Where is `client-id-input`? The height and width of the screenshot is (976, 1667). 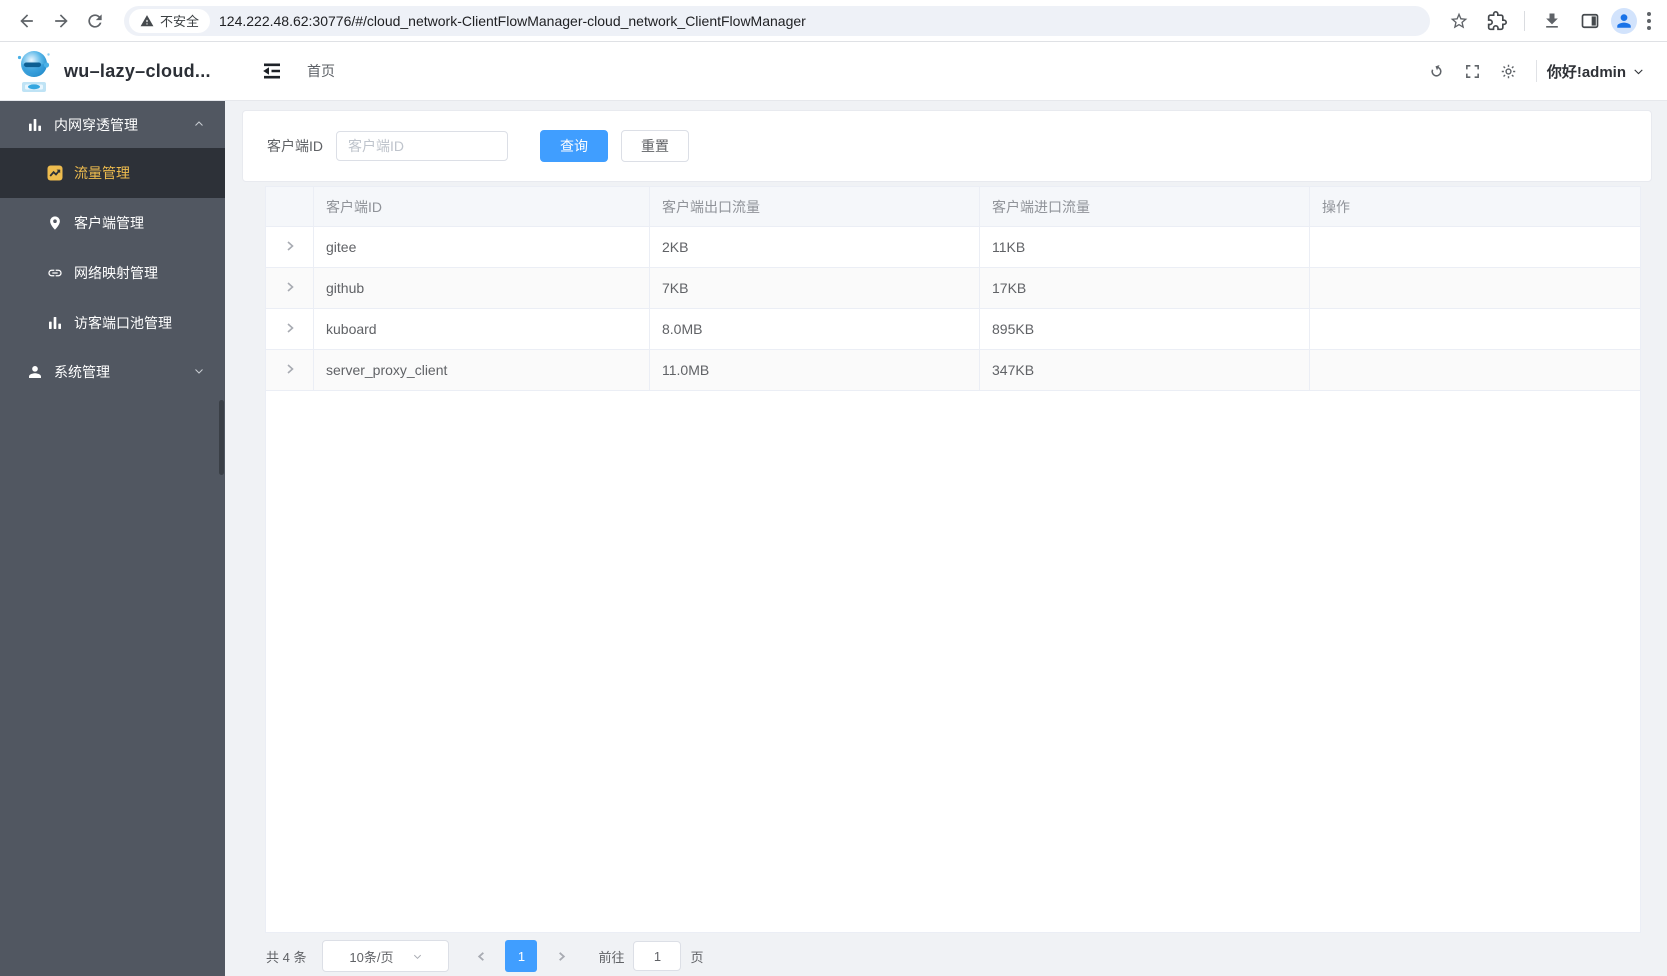 client-id-input is located at coordinates (422, 146).